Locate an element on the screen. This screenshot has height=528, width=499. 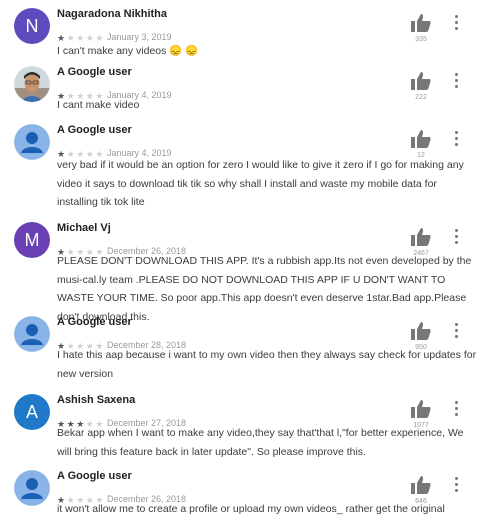
reviewer-name: Nagaradona Nikhitha is located at coordinates (112, 14).